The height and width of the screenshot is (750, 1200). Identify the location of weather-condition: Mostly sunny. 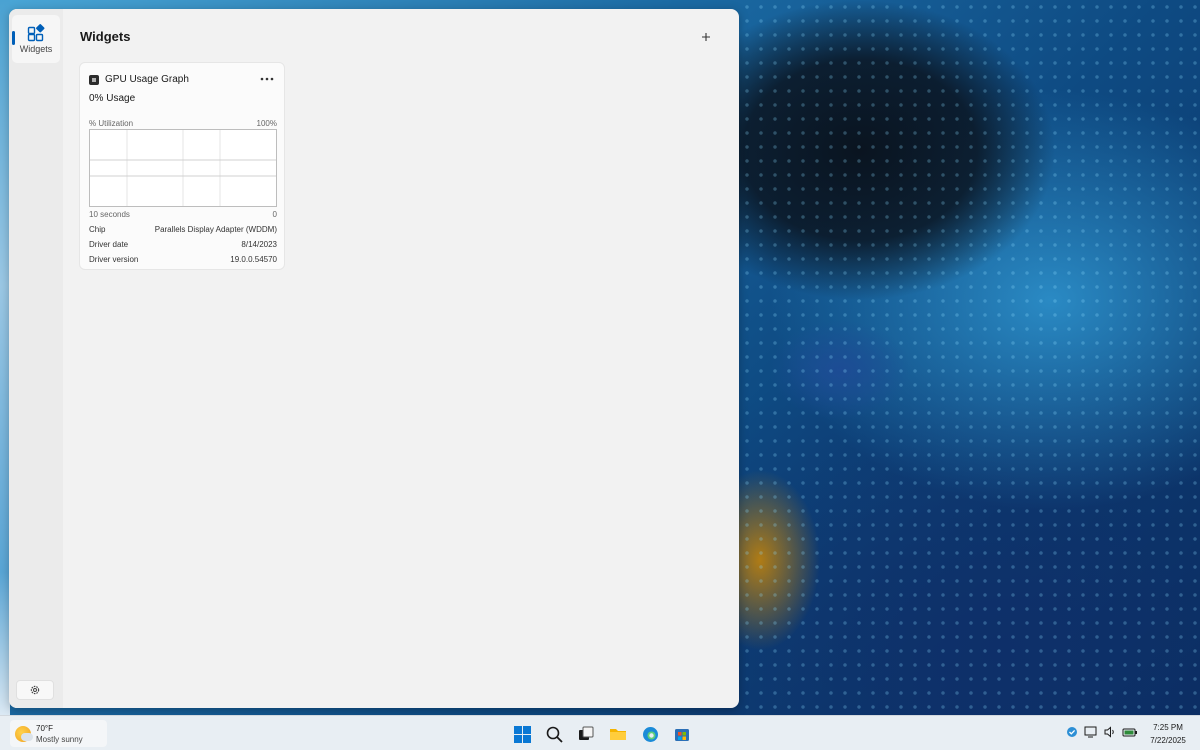
(59, 739).